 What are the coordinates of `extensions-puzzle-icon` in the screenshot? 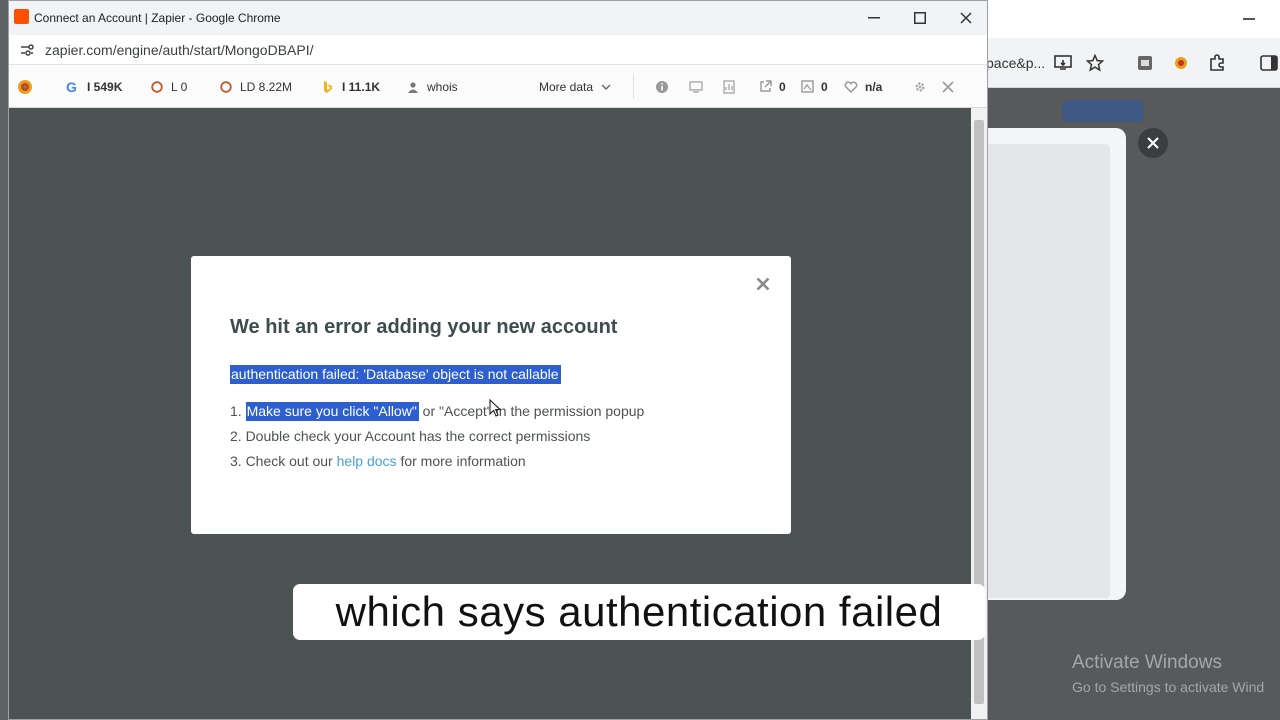 It's located at (1217, 63).